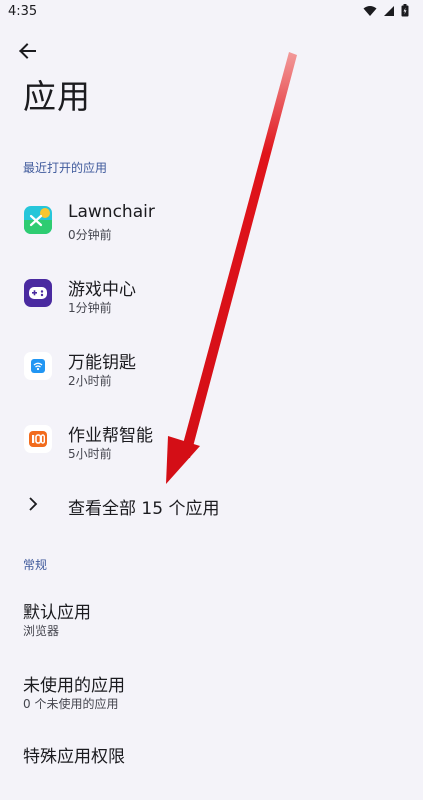 The width and height of the screenshot is (423, 800). What do you see at coordinates (23, 11) in the screenshot?
I see `status-time: 4:35` at bounding box center [23, 11].